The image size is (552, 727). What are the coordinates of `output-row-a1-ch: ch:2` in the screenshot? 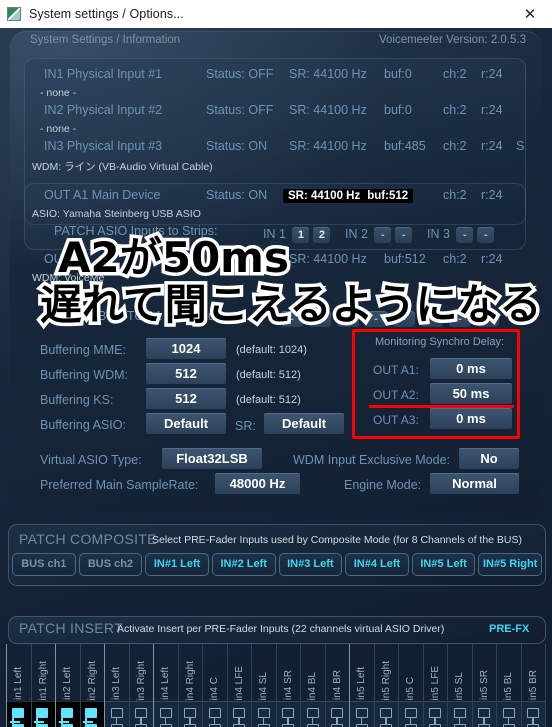 It's located at (455, 195).